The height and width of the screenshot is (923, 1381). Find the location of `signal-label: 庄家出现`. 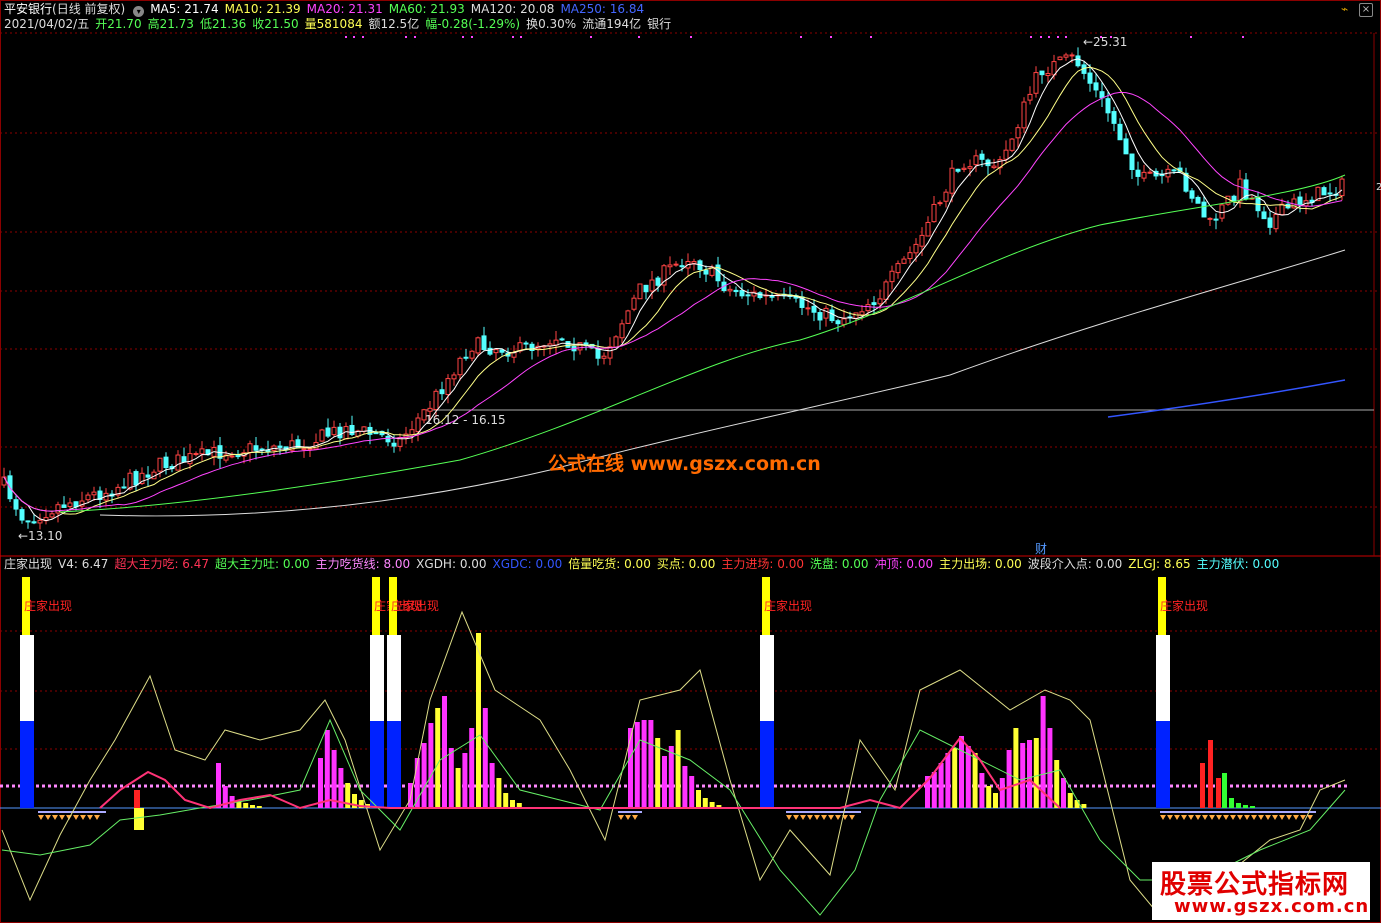

signal-label: 庄家出现 is located at coordinates (788, 605).